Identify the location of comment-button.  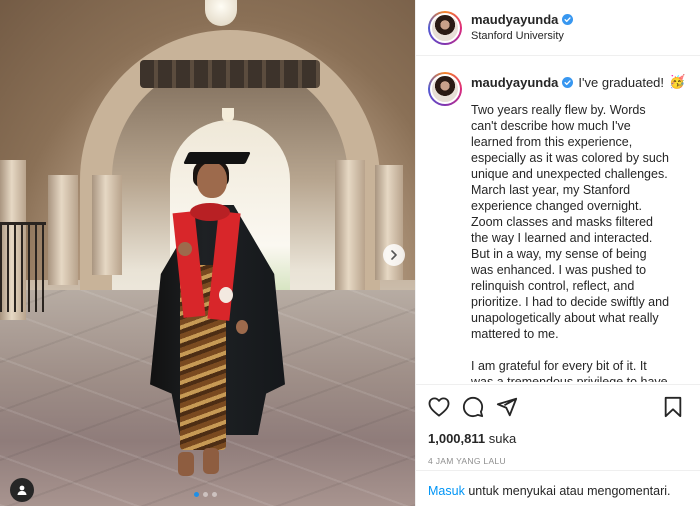
(473, 407).